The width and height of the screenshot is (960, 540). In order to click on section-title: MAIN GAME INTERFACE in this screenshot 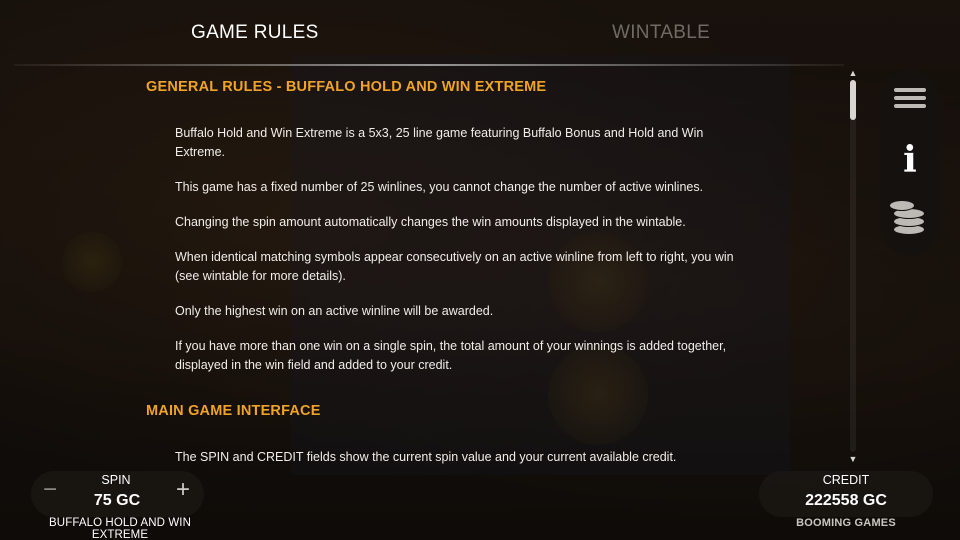, I will do `click(233, 411)`.